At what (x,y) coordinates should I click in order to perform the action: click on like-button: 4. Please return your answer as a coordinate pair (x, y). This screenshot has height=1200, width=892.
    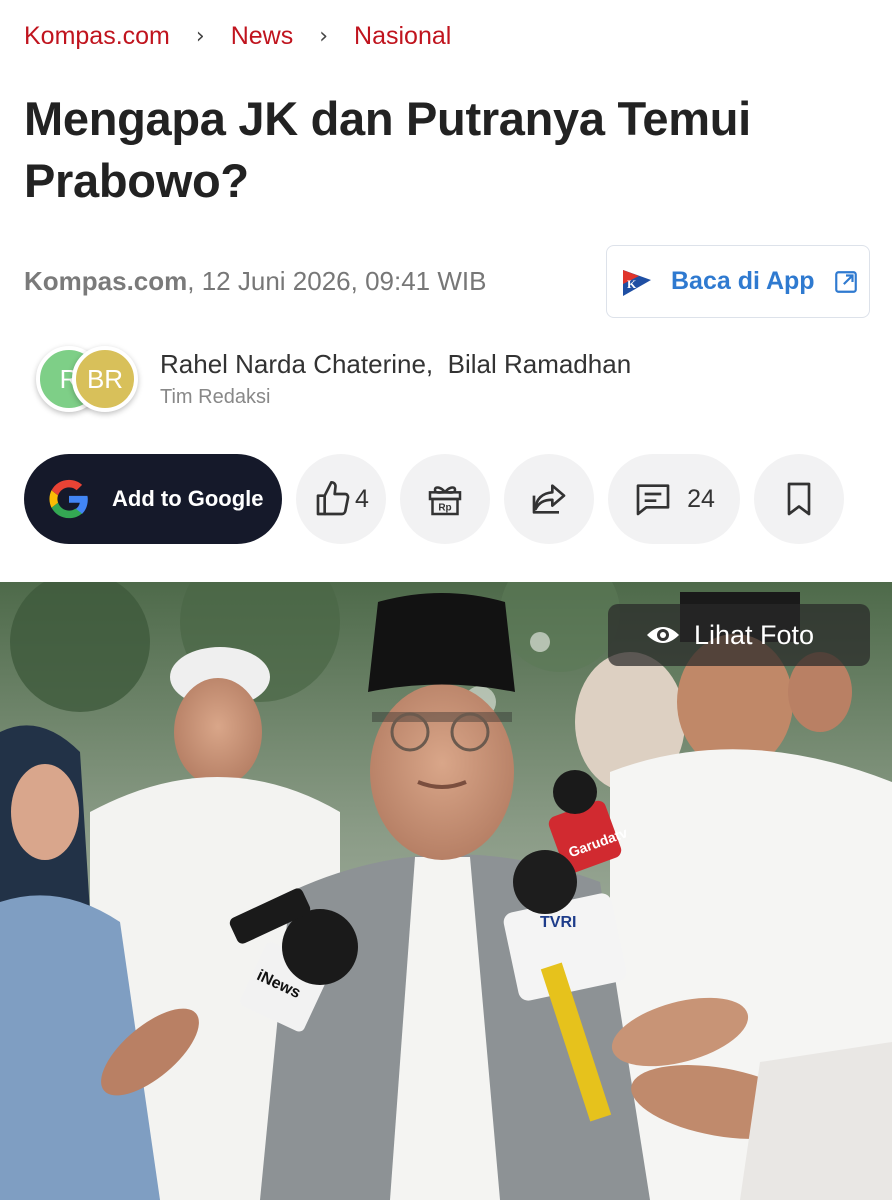
    Looking at the image, I should click on (341, 499).